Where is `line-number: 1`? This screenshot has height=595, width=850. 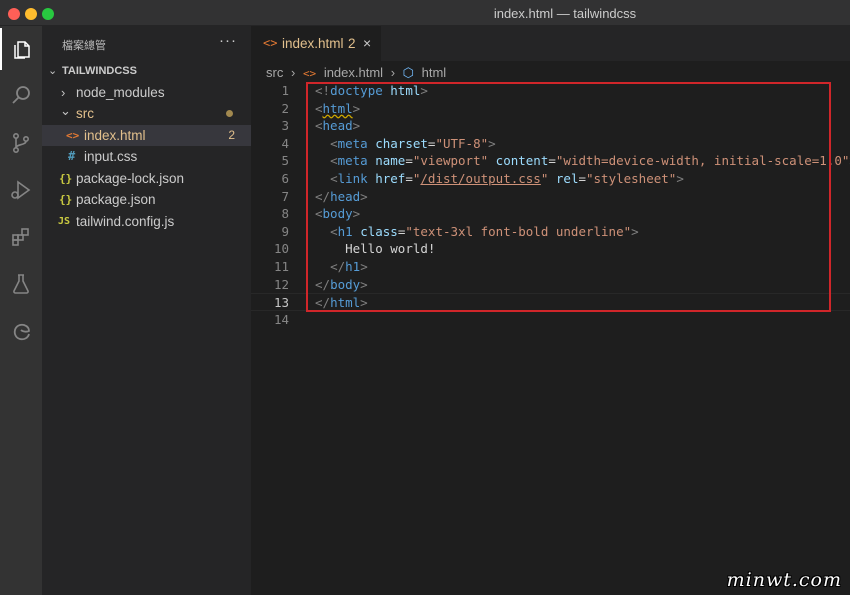 line-number: 1 is located at coordinates (285, 90).